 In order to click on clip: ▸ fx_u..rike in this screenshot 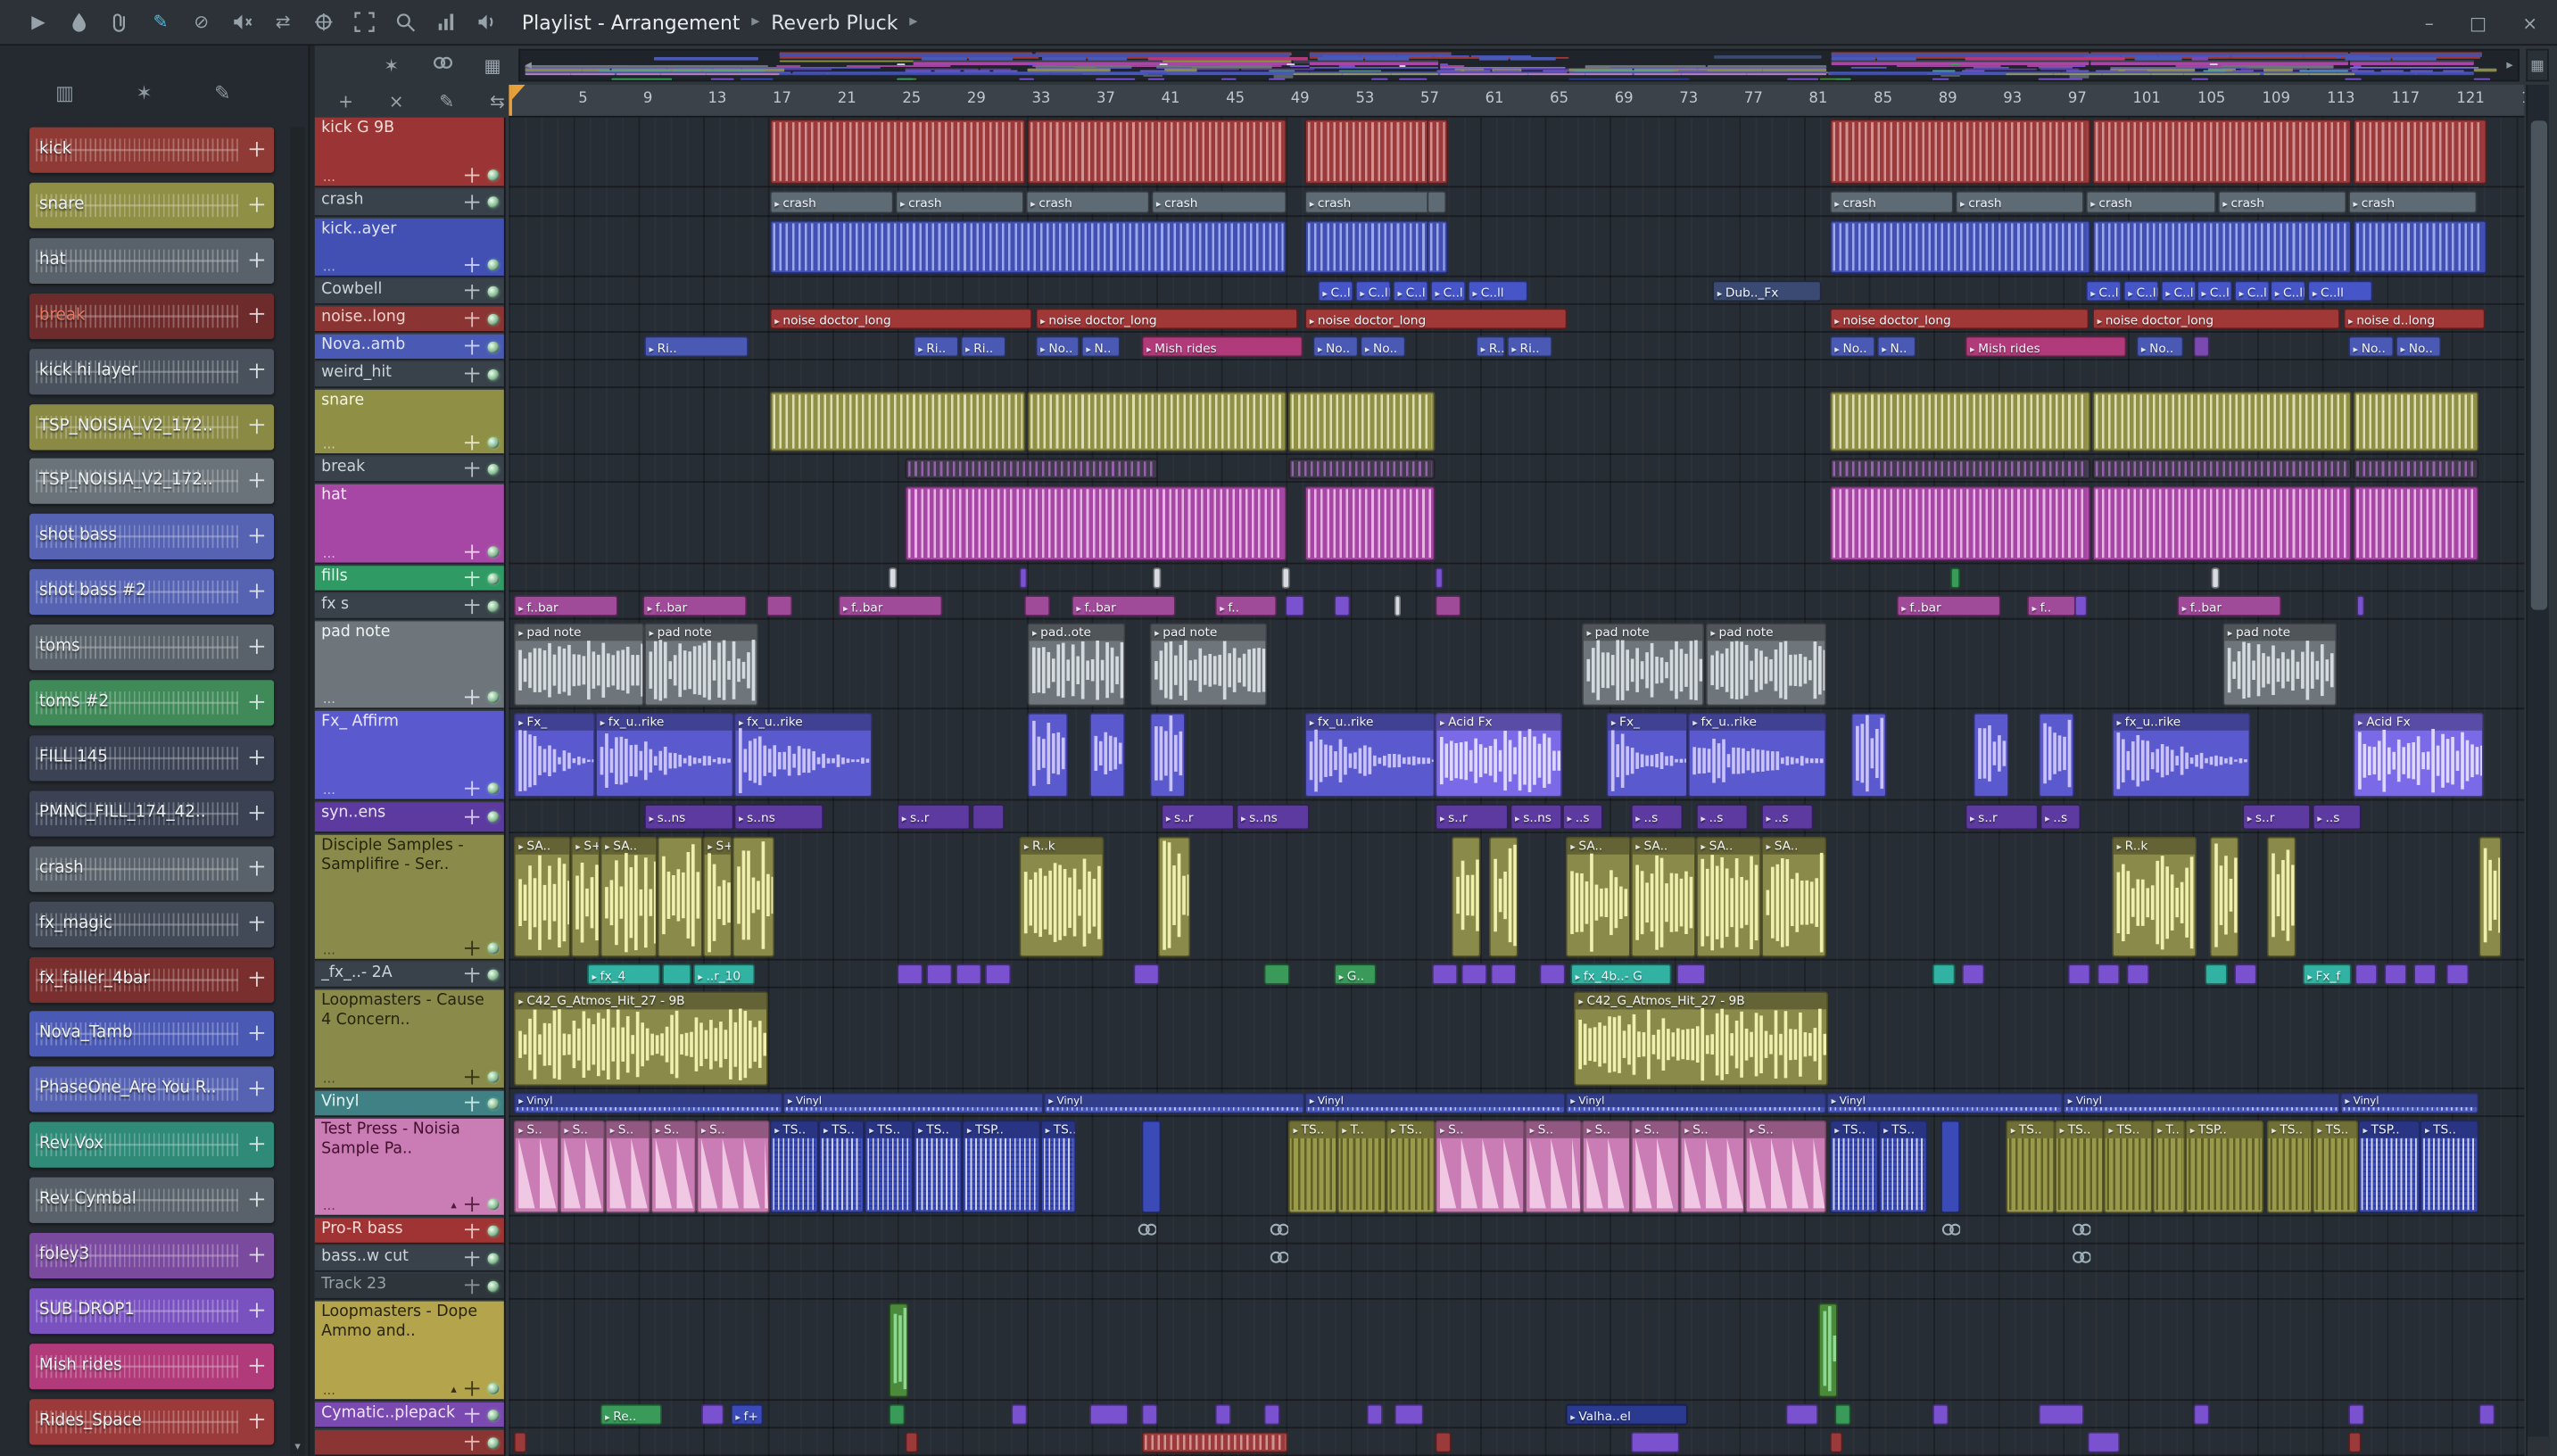, I will do `click(665, 755)`.